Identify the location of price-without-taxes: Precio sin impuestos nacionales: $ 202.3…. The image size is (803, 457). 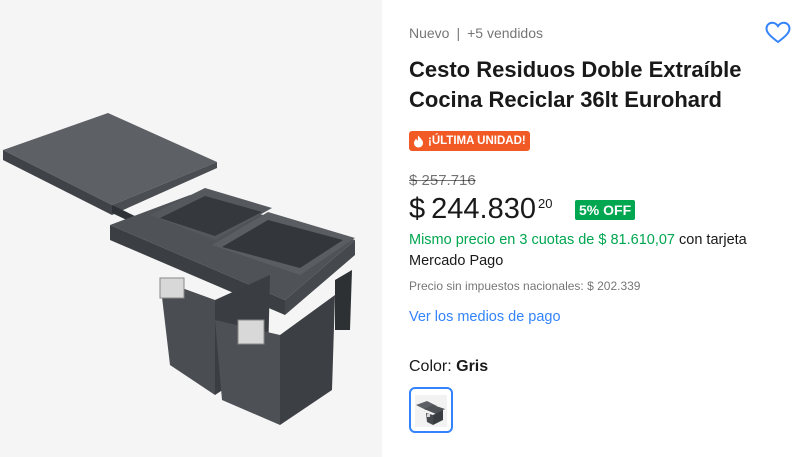
(525, 286).